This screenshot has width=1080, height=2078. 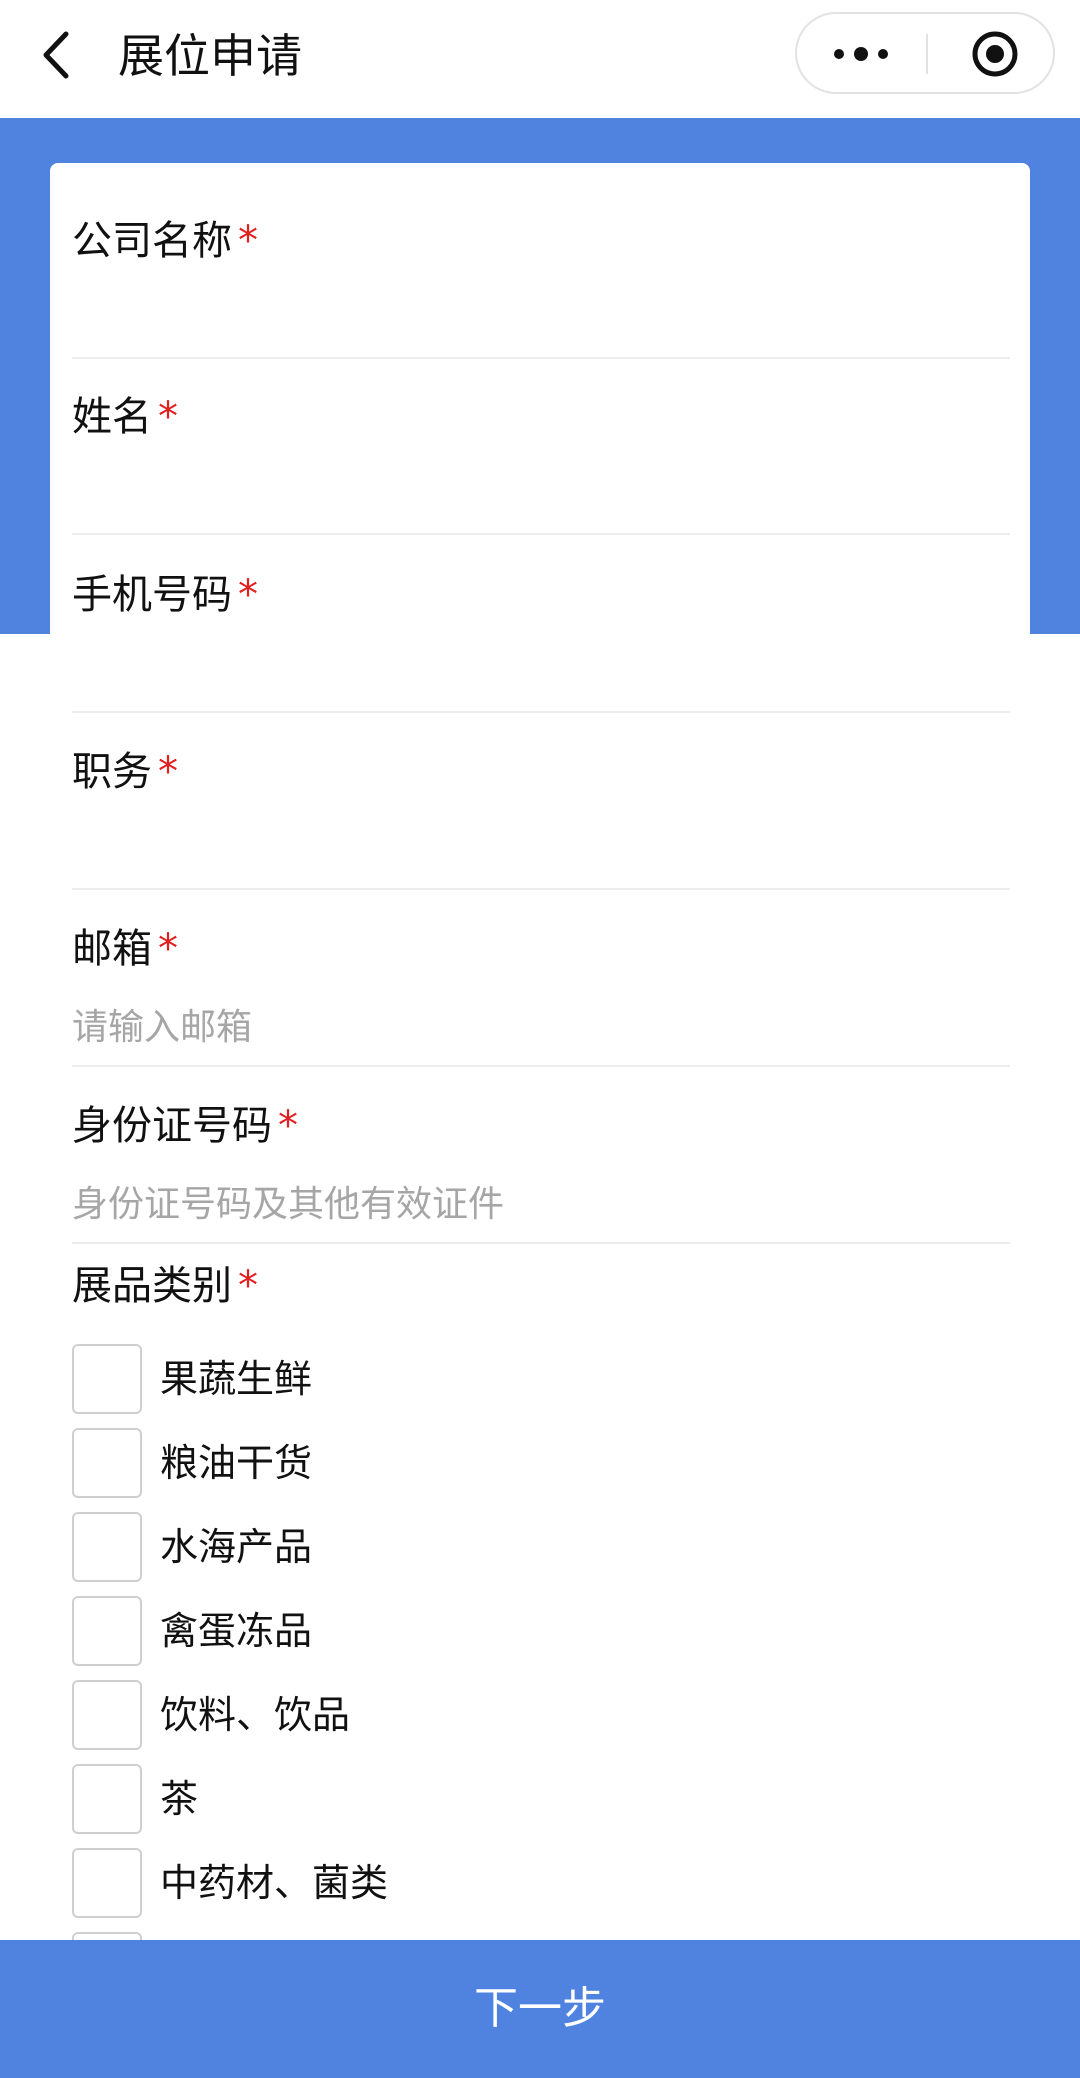 What do you see at coordinates (372, 1464) in the screenshot?
I see `category-option: 粮油干货` at bounding box center [372, 1464].